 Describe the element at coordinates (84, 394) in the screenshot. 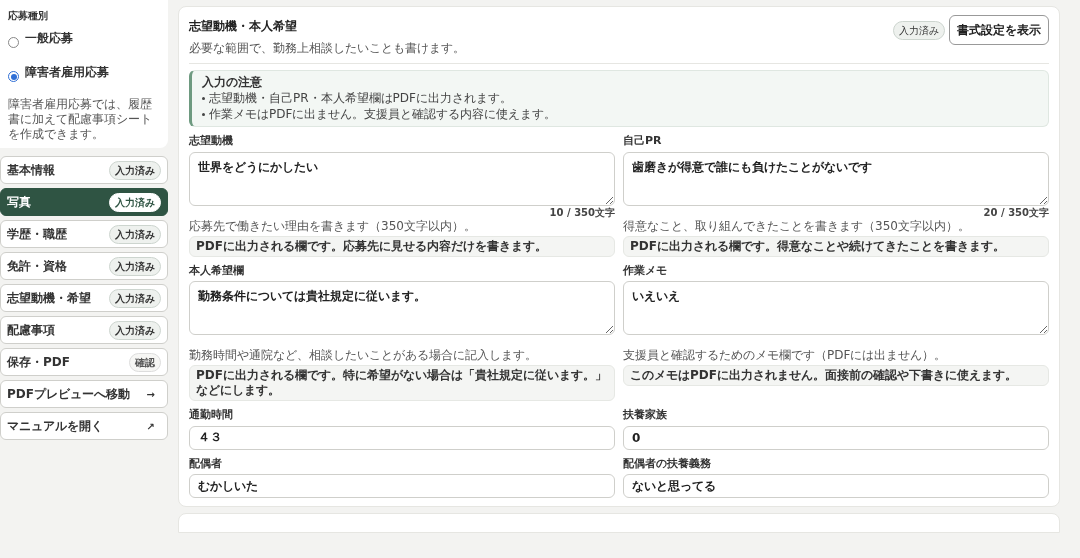

I see `nav-item: PDFプレビューへ移動 →` at that location.